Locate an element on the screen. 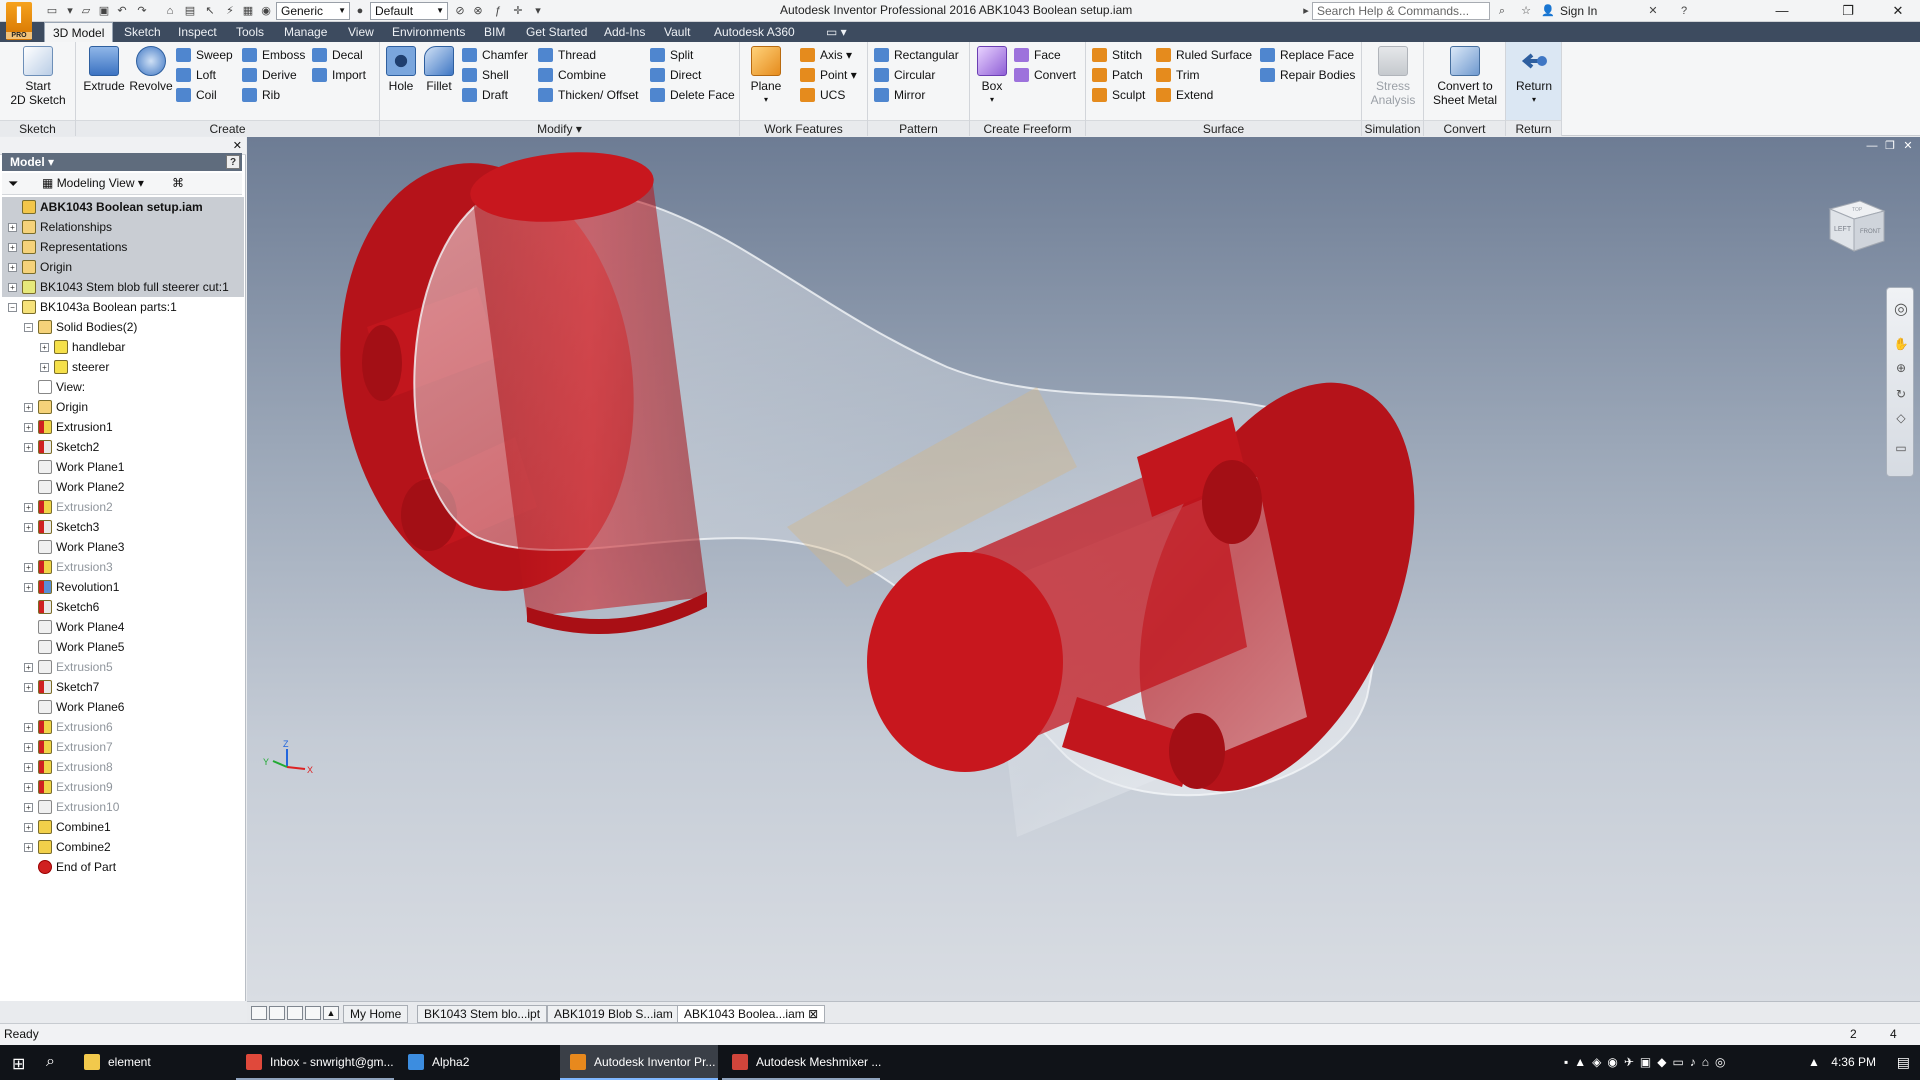 The width and height of the screenshot is (1920, 1080). exchange-apps-icon: ✕ is located at coordinates (1653, 11).